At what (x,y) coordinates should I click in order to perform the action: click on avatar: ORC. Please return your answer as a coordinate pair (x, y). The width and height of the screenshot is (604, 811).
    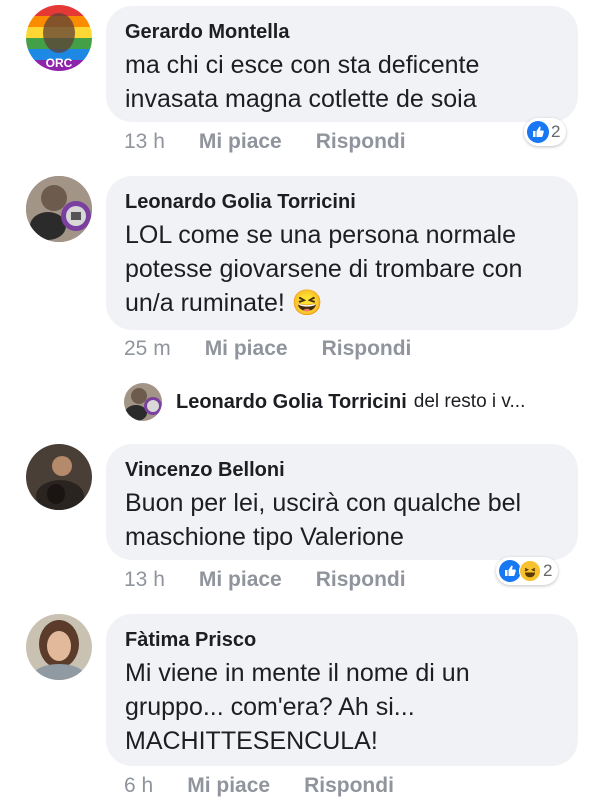
    Looking at the image, I should click on (59, 38).